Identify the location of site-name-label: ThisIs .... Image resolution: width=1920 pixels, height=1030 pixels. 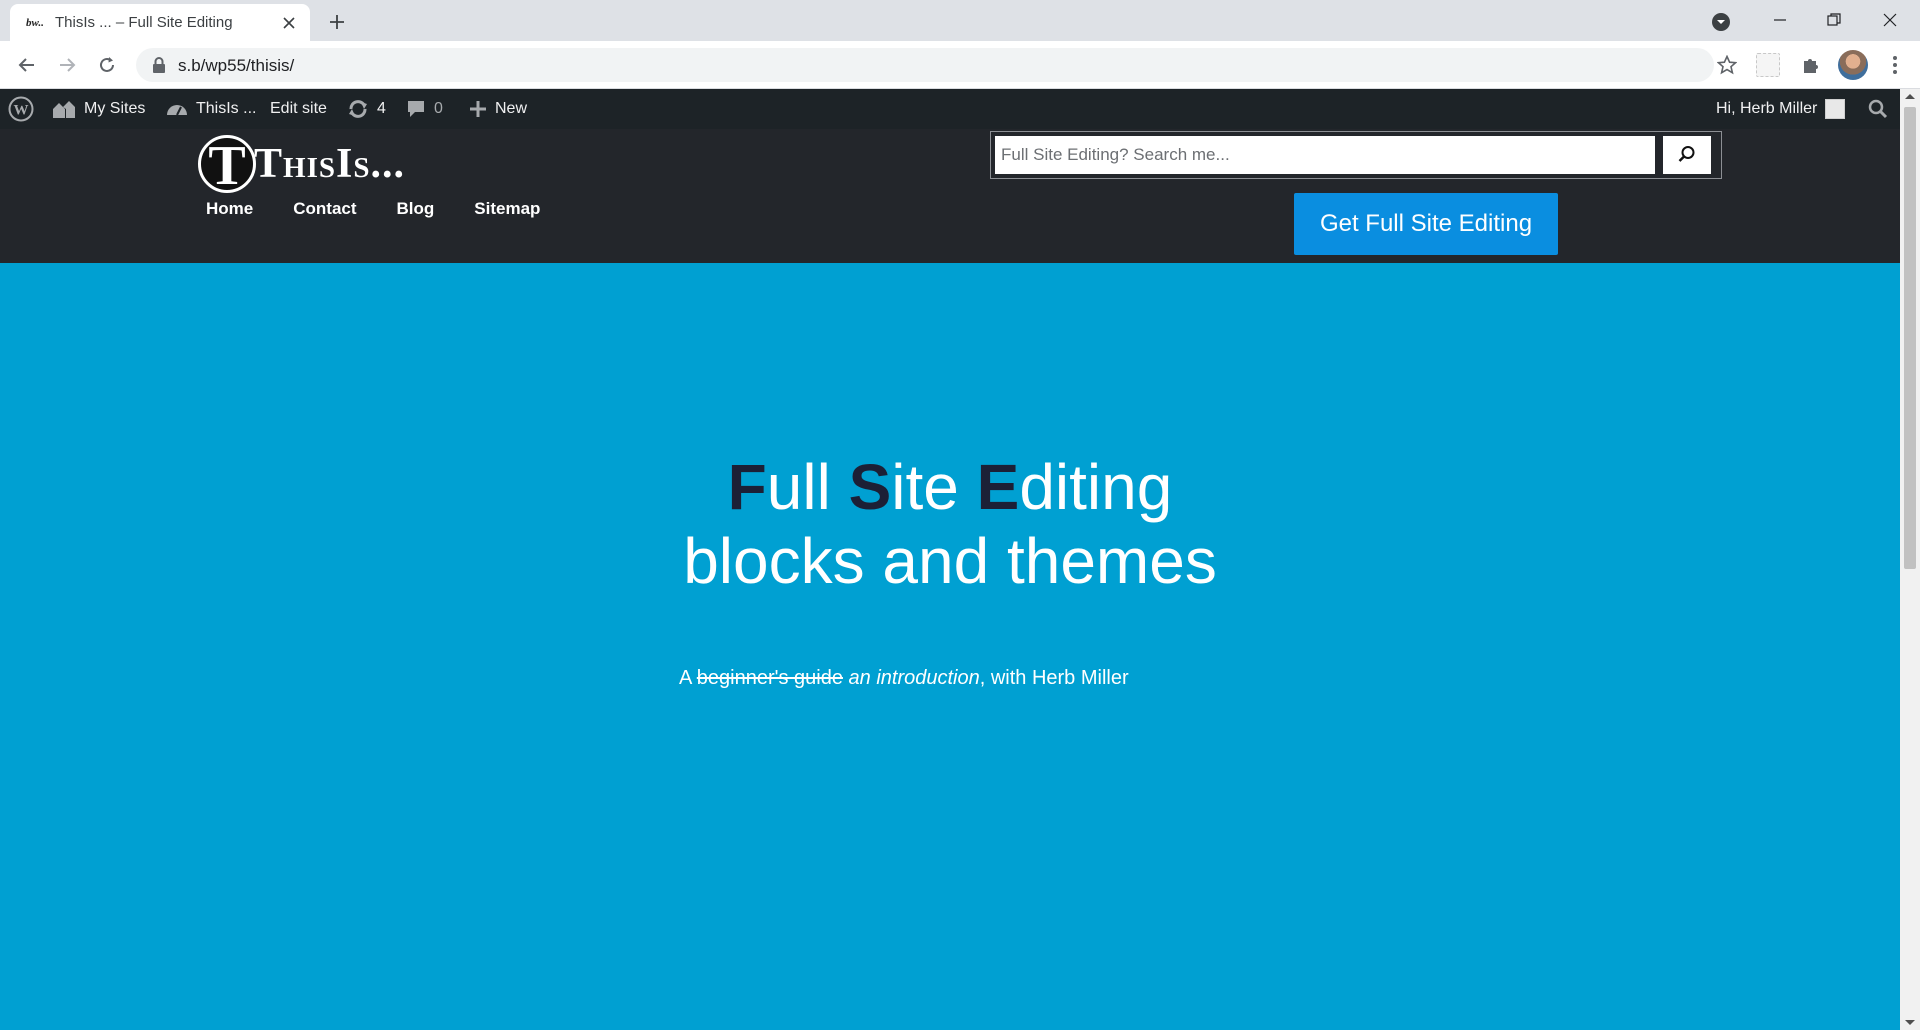
(226, 108).